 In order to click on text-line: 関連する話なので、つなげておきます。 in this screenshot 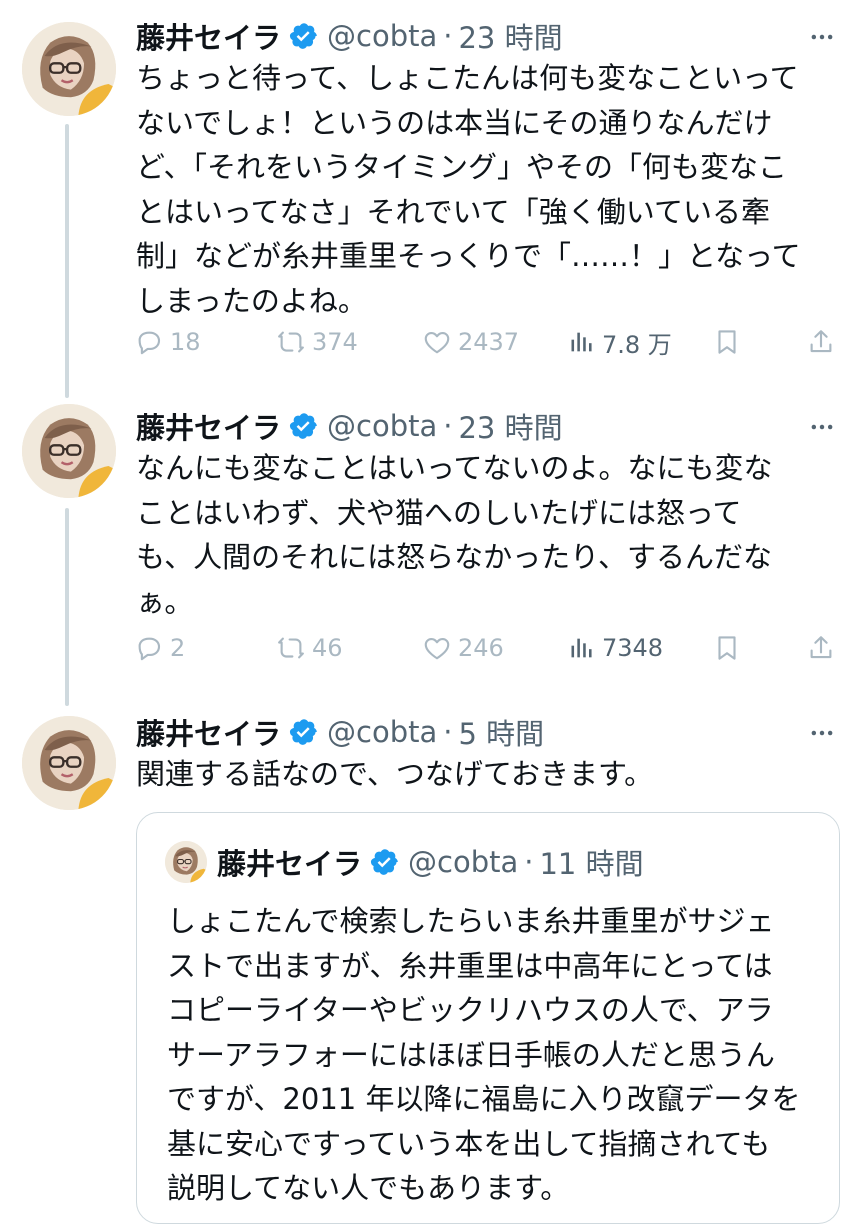, I will do `click(395, 774)`.